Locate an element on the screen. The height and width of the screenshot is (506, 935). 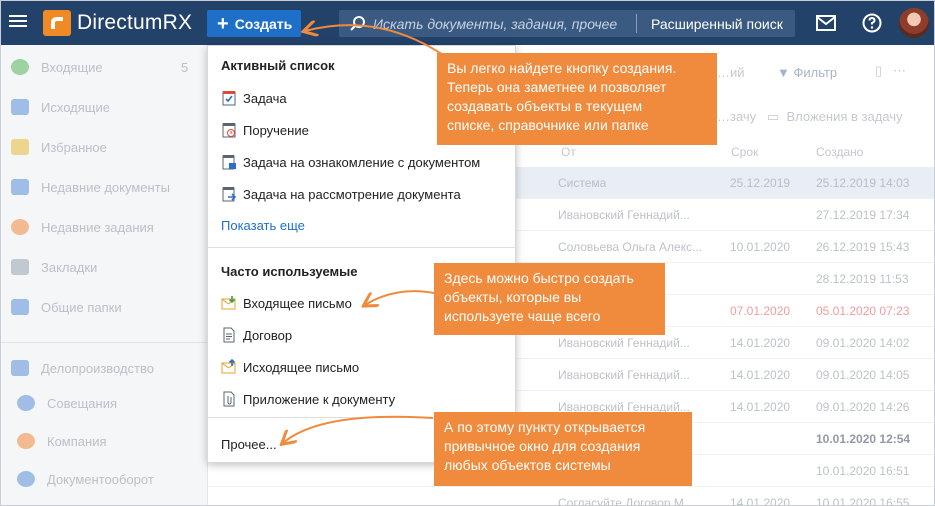
arrow-frequent is located at coordinates (400, 297).